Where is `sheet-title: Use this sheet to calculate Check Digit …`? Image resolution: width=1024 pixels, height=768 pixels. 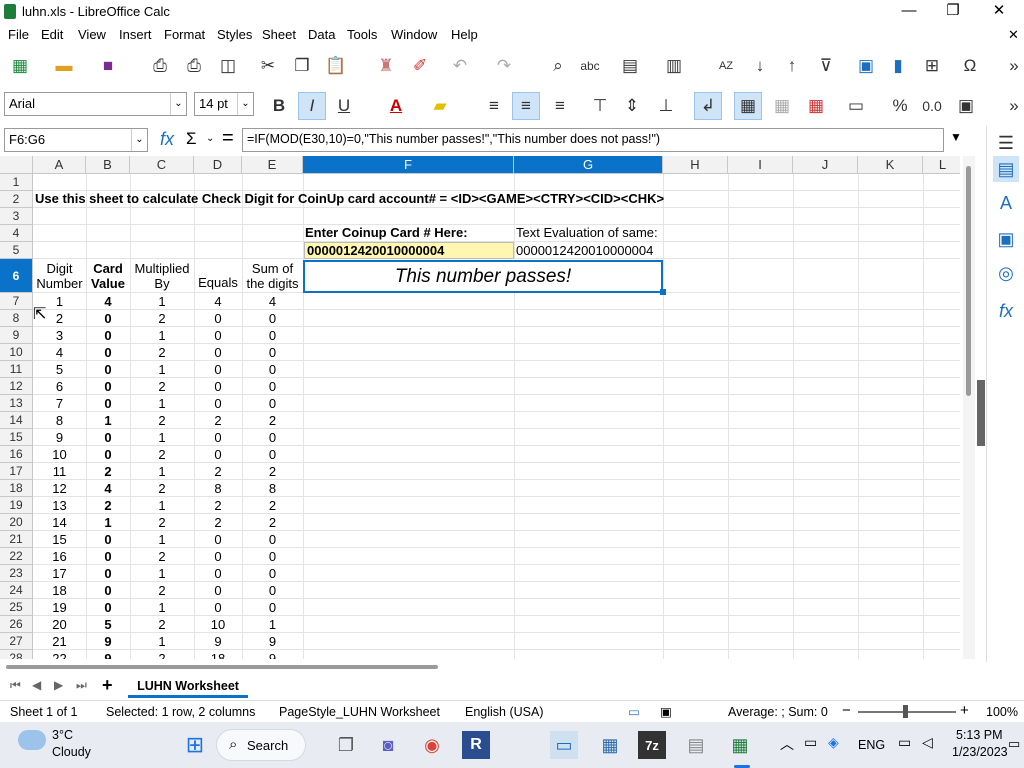
sheet-title: Use this sheet to calculate Check Digit … is located at coordinates (349, 198).